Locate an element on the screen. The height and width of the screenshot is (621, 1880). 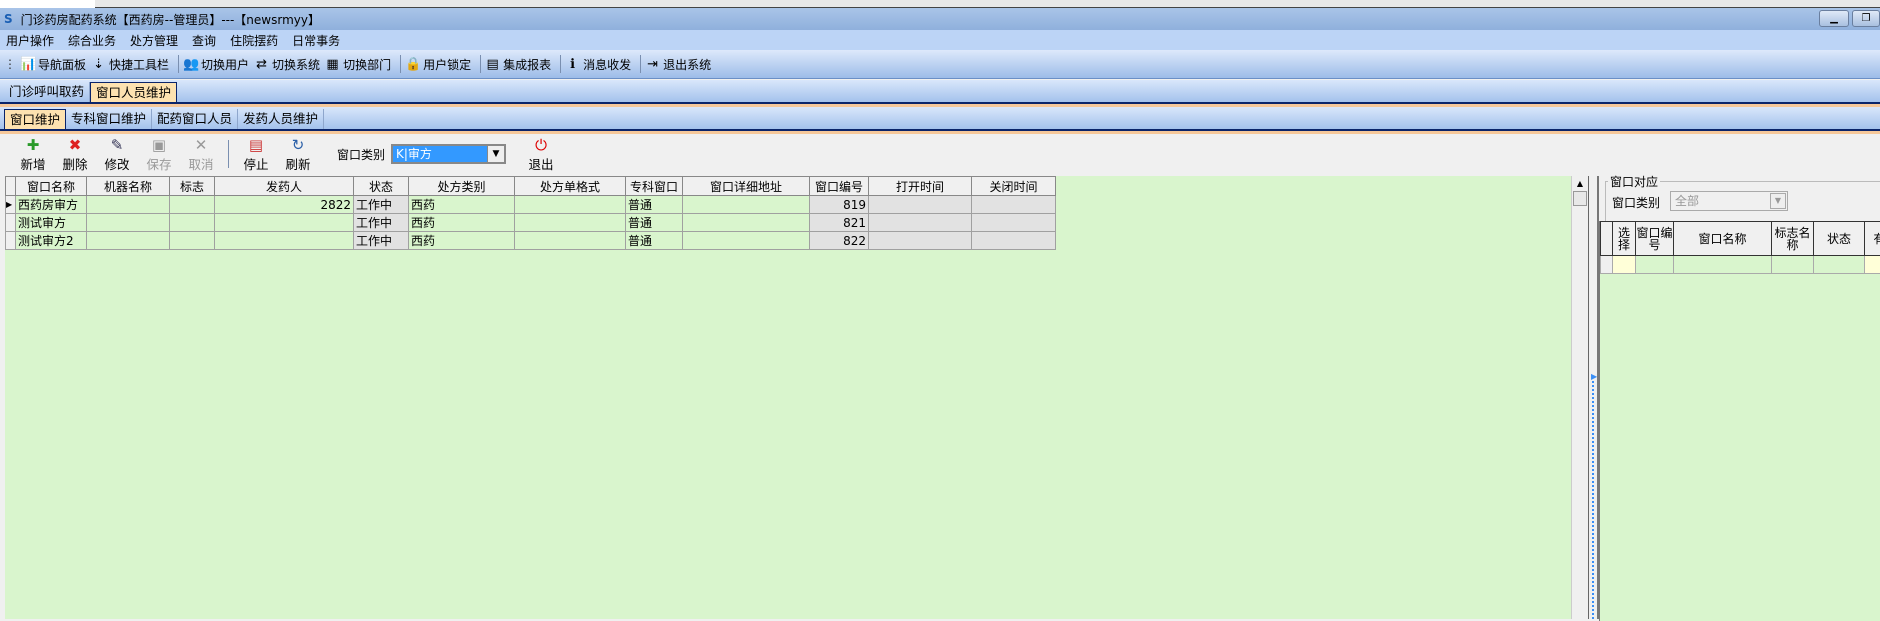
tab-sub: 发药人员维护 is located at coordinates (281, 119).